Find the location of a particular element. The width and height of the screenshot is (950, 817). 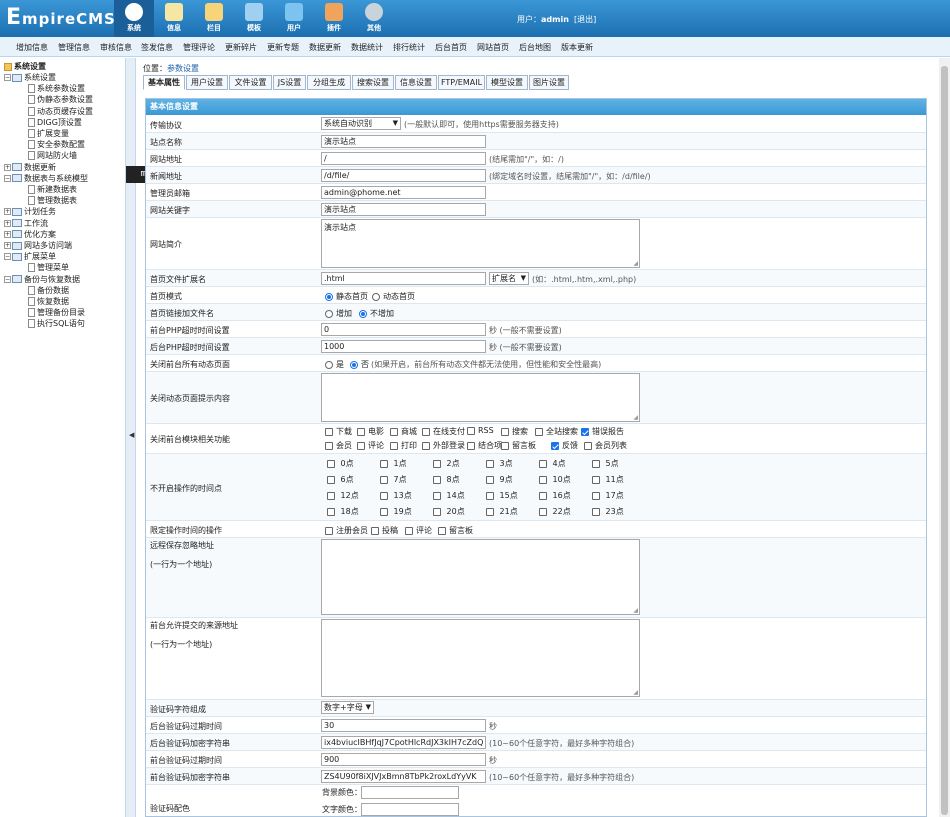

tree-group: + 数据更新 is located at coordinates (30, 167).